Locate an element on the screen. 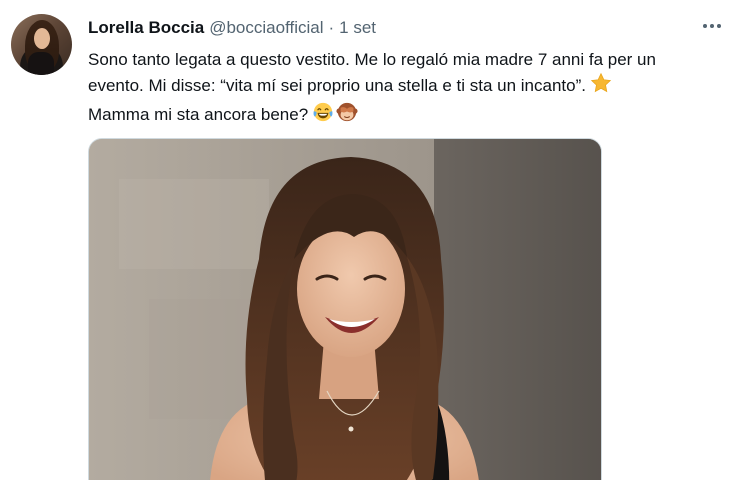  avatar-face is located at coordinates (42, 38).